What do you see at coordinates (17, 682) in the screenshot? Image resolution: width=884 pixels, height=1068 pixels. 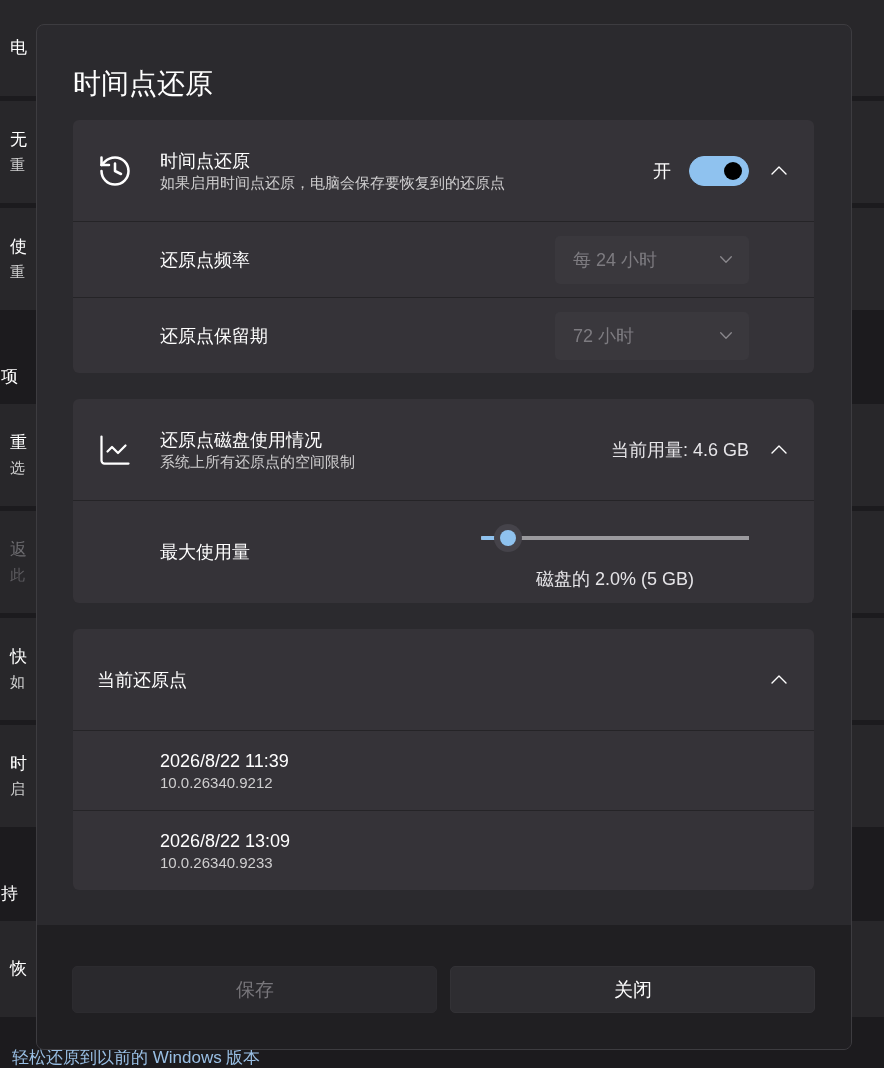 I see `setting-description: 如` at bounding box center [17, 682].